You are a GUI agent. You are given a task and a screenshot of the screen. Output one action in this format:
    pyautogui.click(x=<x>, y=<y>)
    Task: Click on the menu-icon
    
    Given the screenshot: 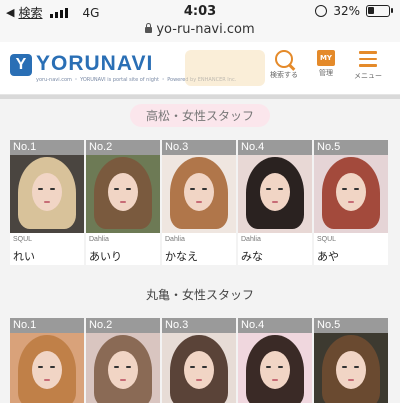 What is the action you would take?
    pyautogui.click(x=368, y=59)
    